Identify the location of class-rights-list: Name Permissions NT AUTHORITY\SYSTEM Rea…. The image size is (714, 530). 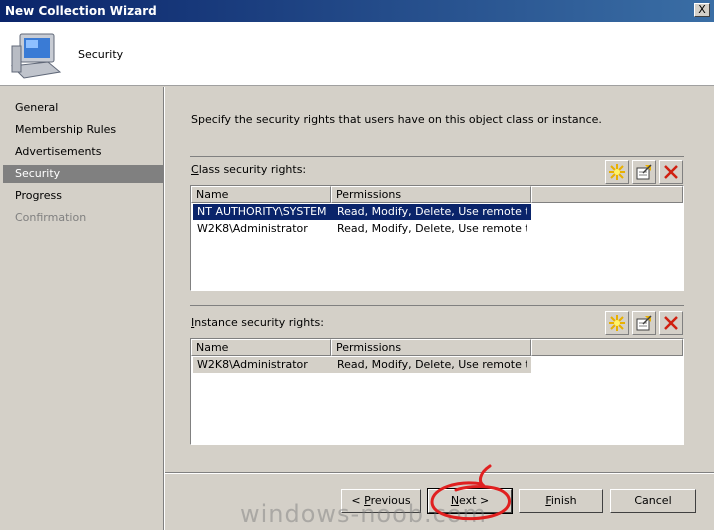
(437, 238).